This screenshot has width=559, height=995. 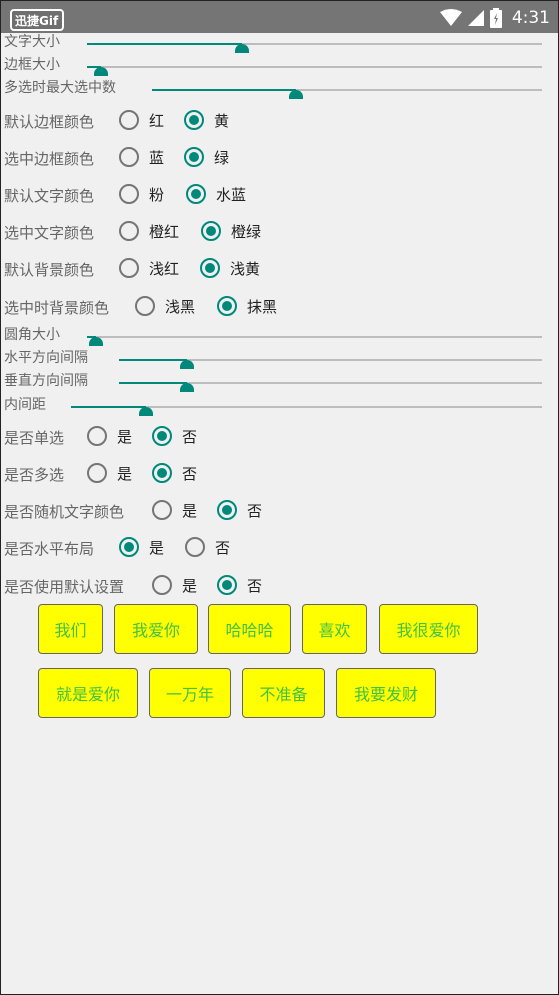 I want to click on slider-label: 边框大小, so click(x=32, y=65).